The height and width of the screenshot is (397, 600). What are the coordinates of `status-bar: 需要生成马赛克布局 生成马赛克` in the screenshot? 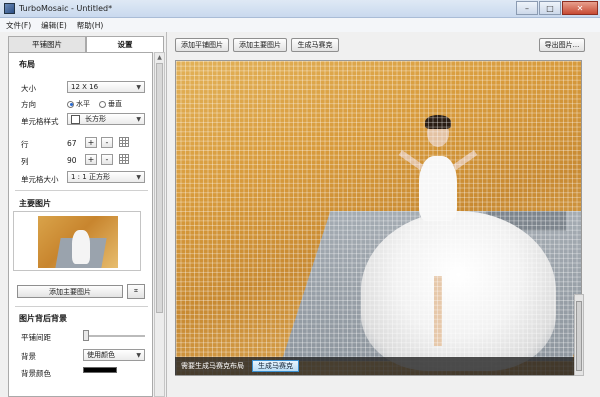 It's located at (378, 366).